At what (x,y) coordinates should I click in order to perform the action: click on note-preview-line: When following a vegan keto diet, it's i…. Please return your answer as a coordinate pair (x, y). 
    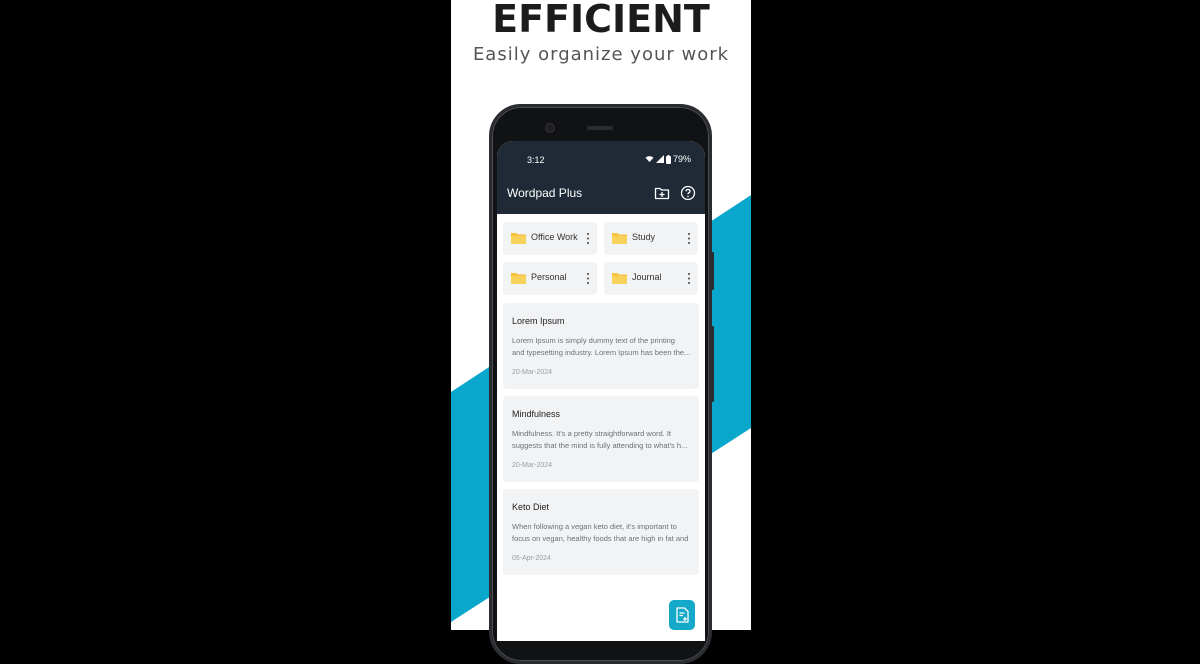
    Looking at the image, I should click on (594, 526).